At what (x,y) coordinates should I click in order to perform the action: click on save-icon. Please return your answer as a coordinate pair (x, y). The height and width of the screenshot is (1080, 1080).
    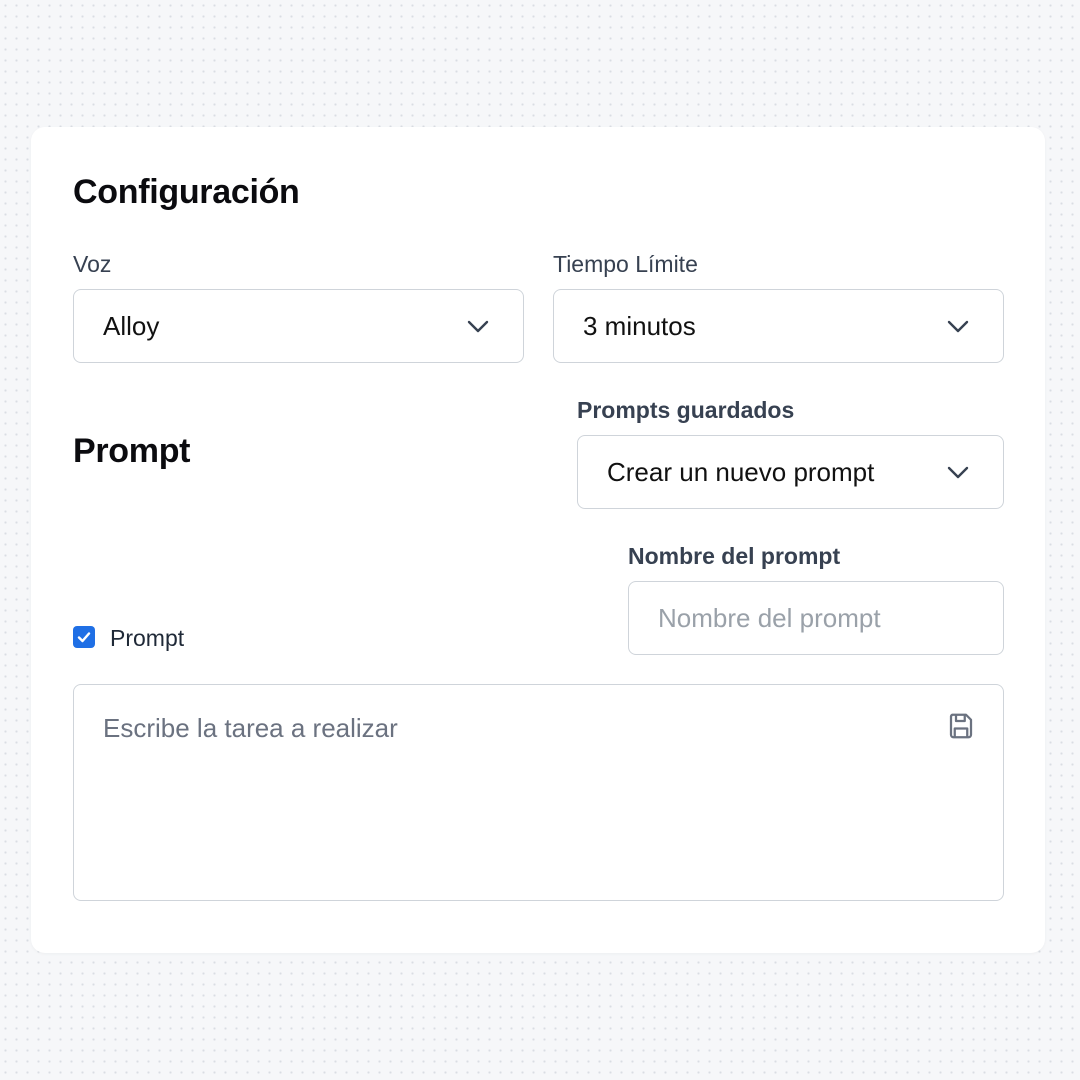
    Looking at the image, I should click on (961, 726).